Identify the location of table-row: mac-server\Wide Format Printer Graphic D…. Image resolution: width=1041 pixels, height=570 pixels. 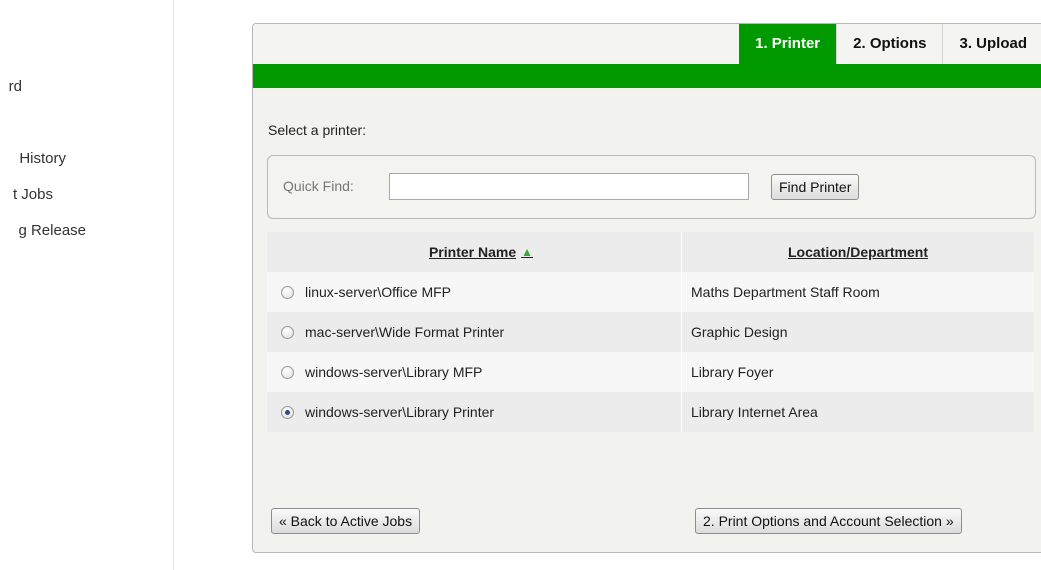
(650, 332).